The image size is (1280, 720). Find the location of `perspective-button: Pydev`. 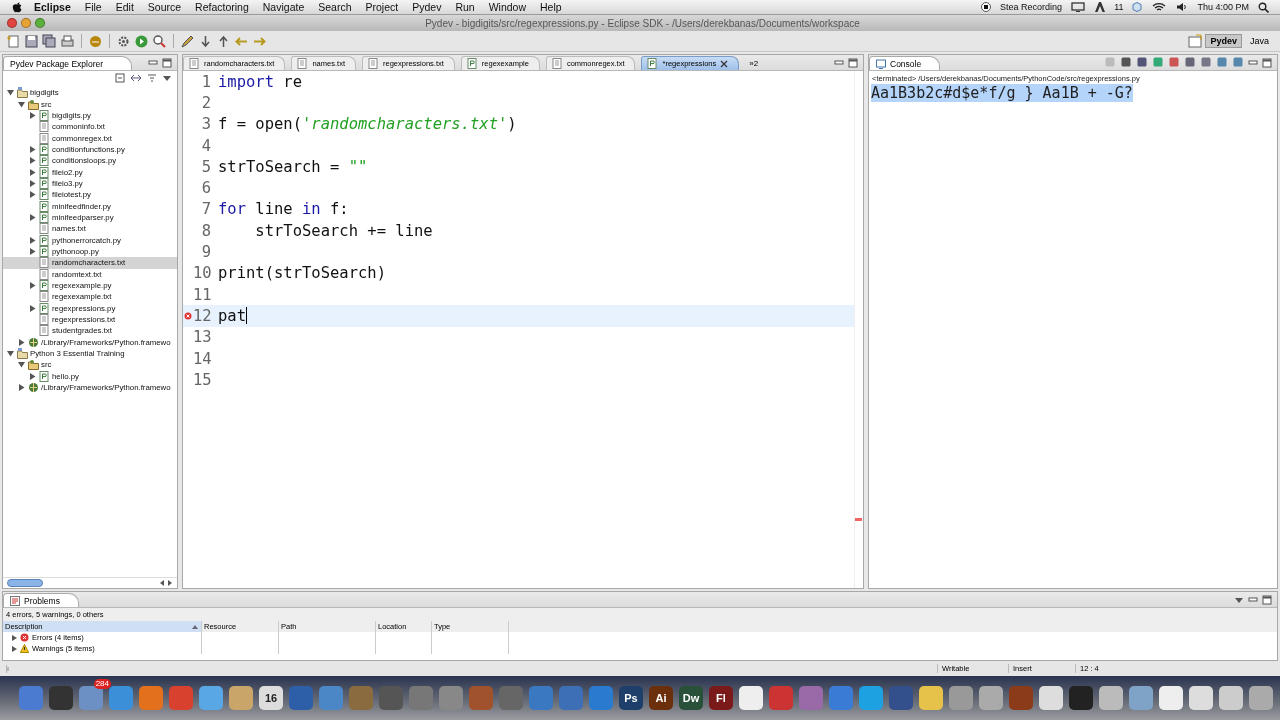

perspective-button: Pydev is located at coordinates (1223, 41).